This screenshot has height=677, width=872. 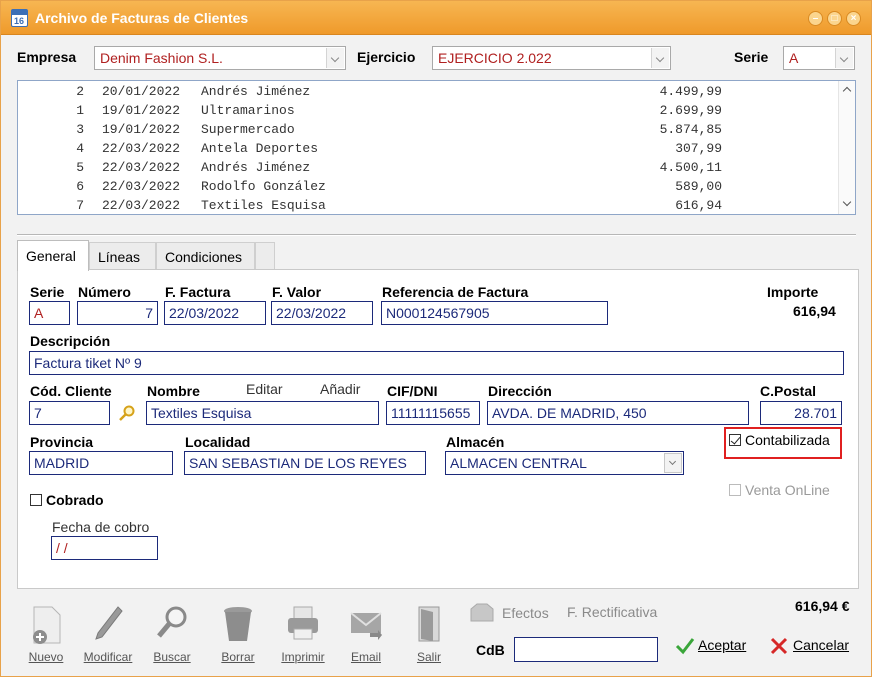 I want to click on list-cell-num: 5, so click(x=80, y=167).